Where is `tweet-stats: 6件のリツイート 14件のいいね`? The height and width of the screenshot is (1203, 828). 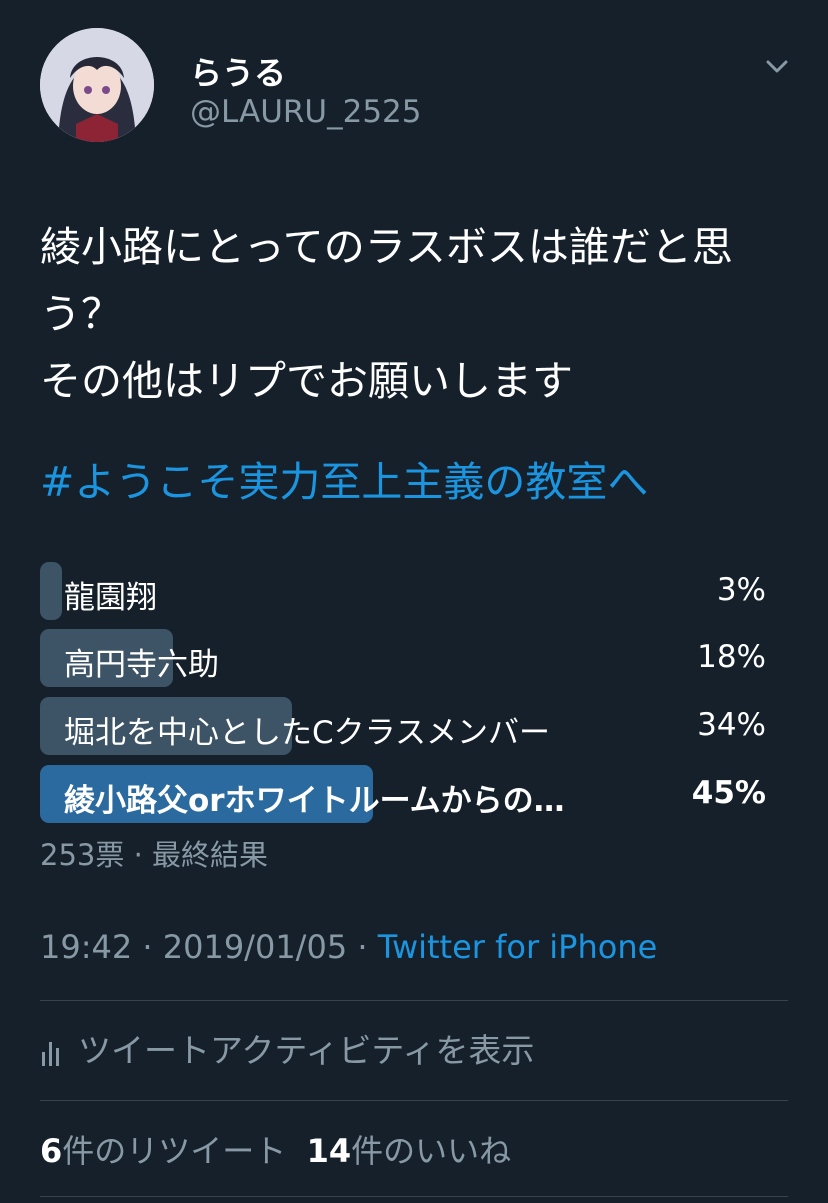 tweet-stats: 6件のリツイート 14件のいいね is located at coordinates (275, 1149).